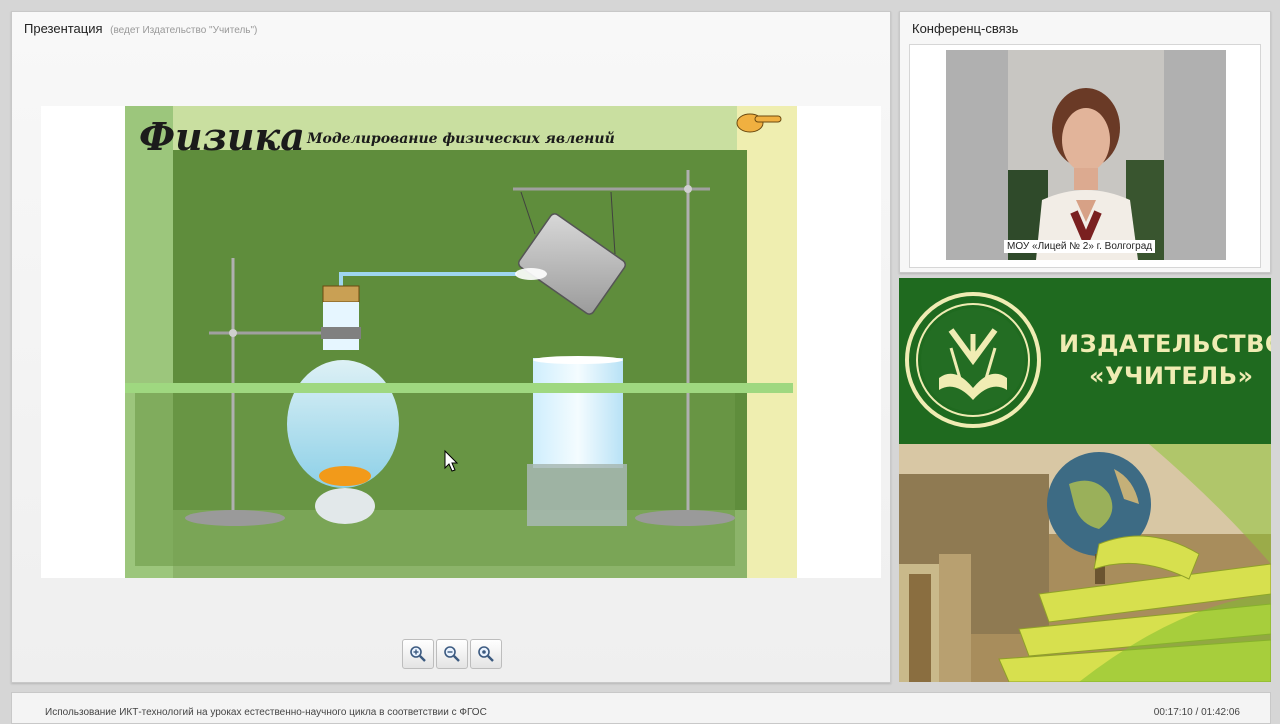 This screenshot has width=1280, height=724. Describe the element at coordinates (222, 136) in the screenshot. I see `slide-heading: Физика` at that location.